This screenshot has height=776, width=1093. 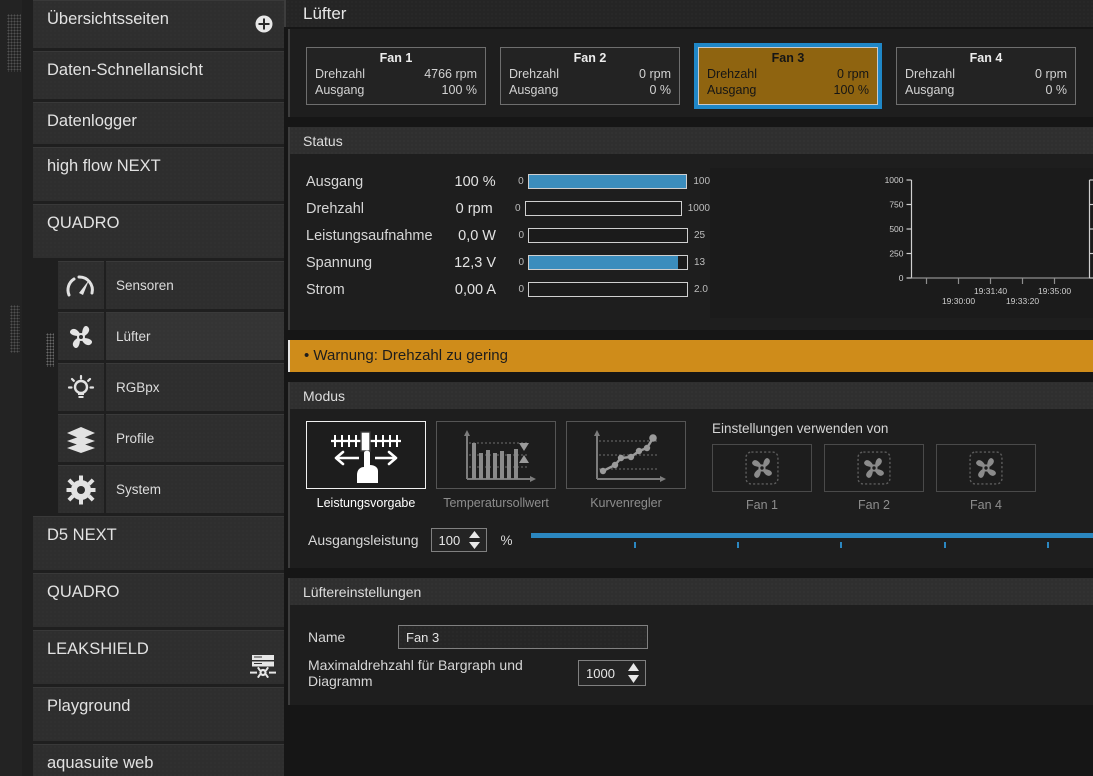 I want to click on use-settings-from-row: Fan 1 Fan 2 Fan 4, so click(x=874, y=478).